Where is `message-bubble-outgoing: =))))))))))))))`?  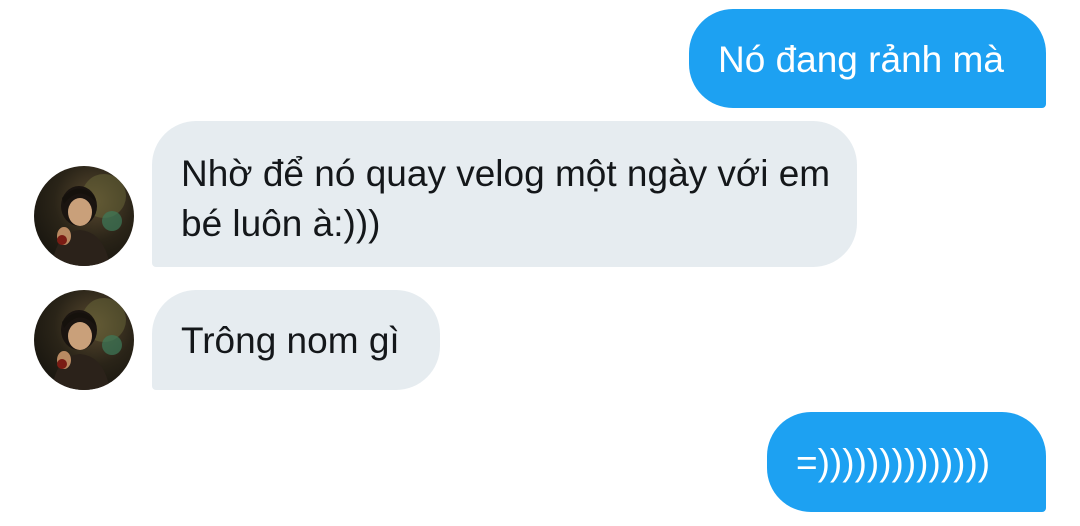
message-bubble-outgoing: =)))))))))))))) is located at coordinates (906, 462).